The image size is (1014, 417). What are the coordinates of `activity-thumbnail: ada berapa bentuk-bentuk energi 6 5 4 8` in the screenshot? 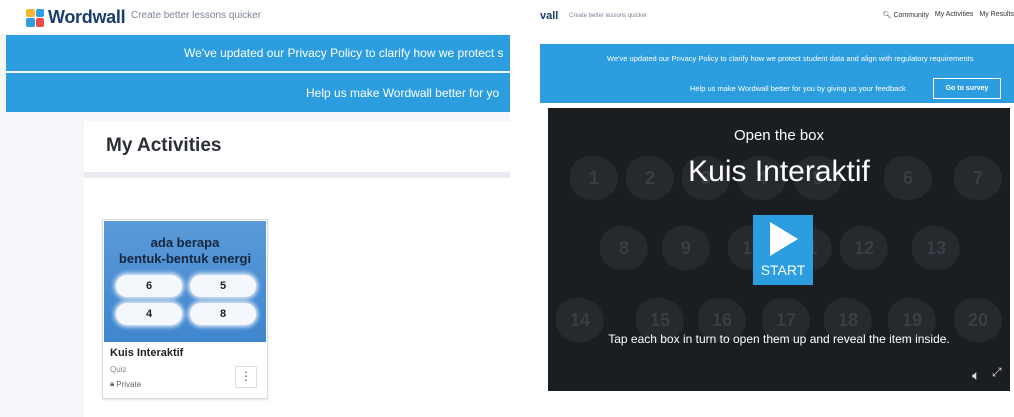 It's located at (185, 281).